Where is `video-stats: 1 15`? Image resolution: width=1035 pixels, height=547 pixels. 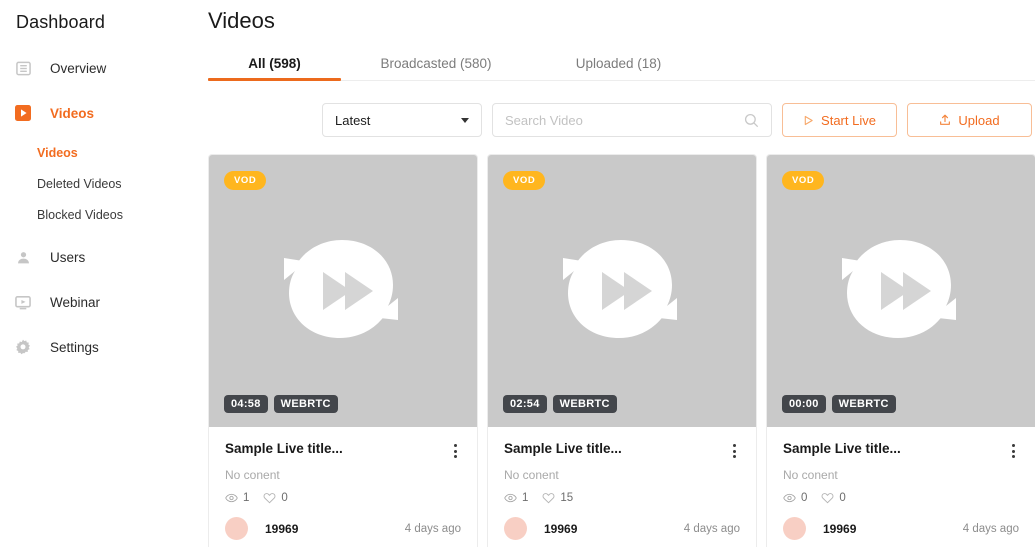
video-stats: 1 15 is located at coordinates (622, 498).